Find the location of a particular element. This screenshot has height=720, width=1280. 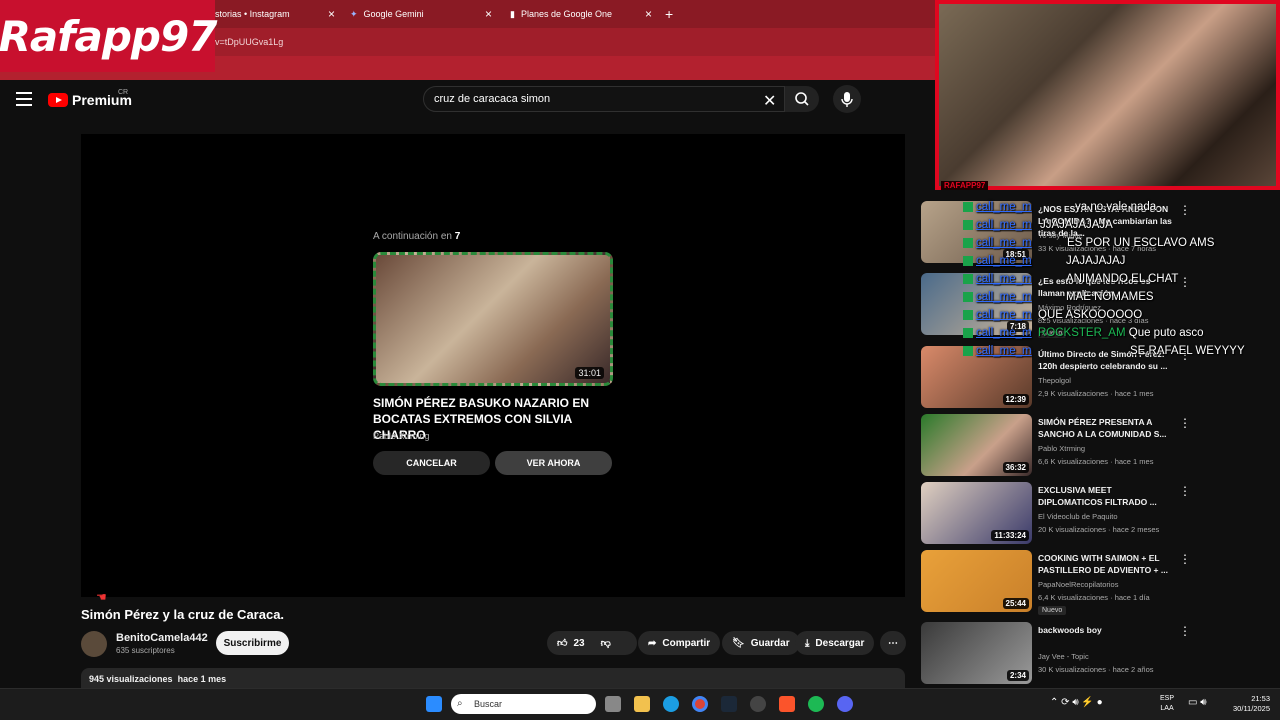

brave-icon is located at coordinates (787, 704).